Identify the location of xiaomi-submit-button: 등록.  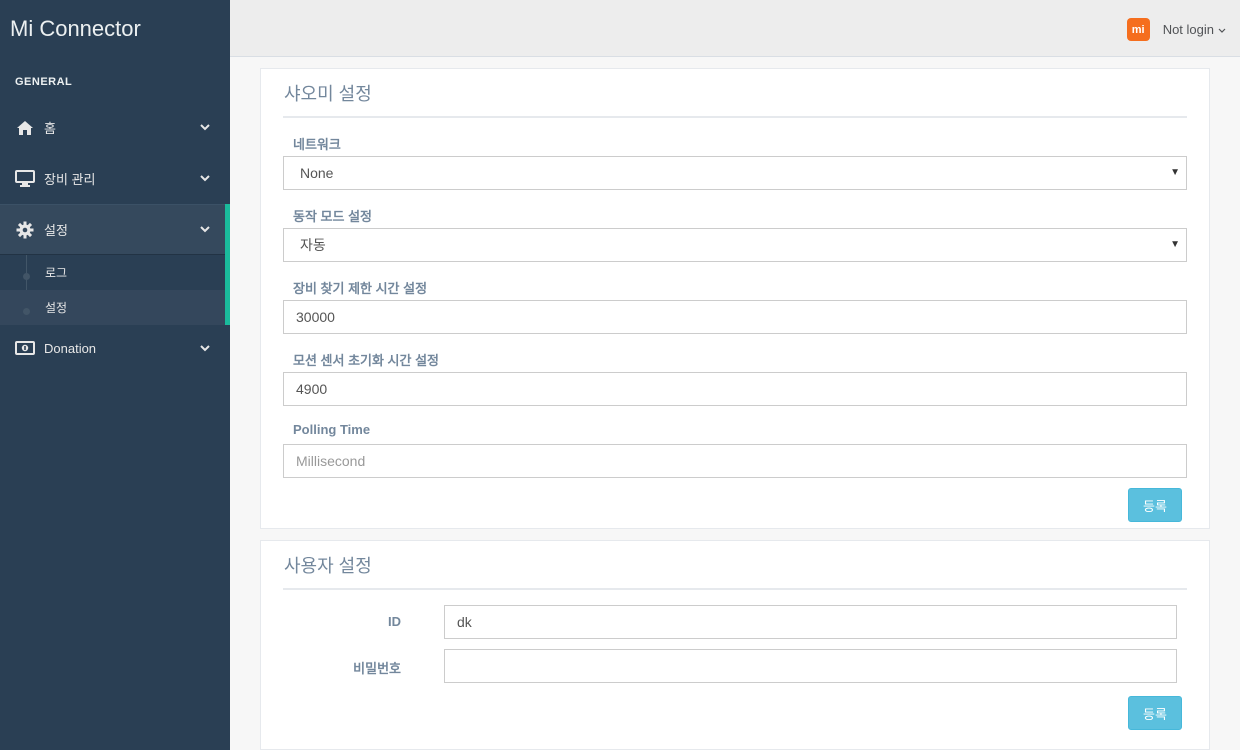
(1155, 505).